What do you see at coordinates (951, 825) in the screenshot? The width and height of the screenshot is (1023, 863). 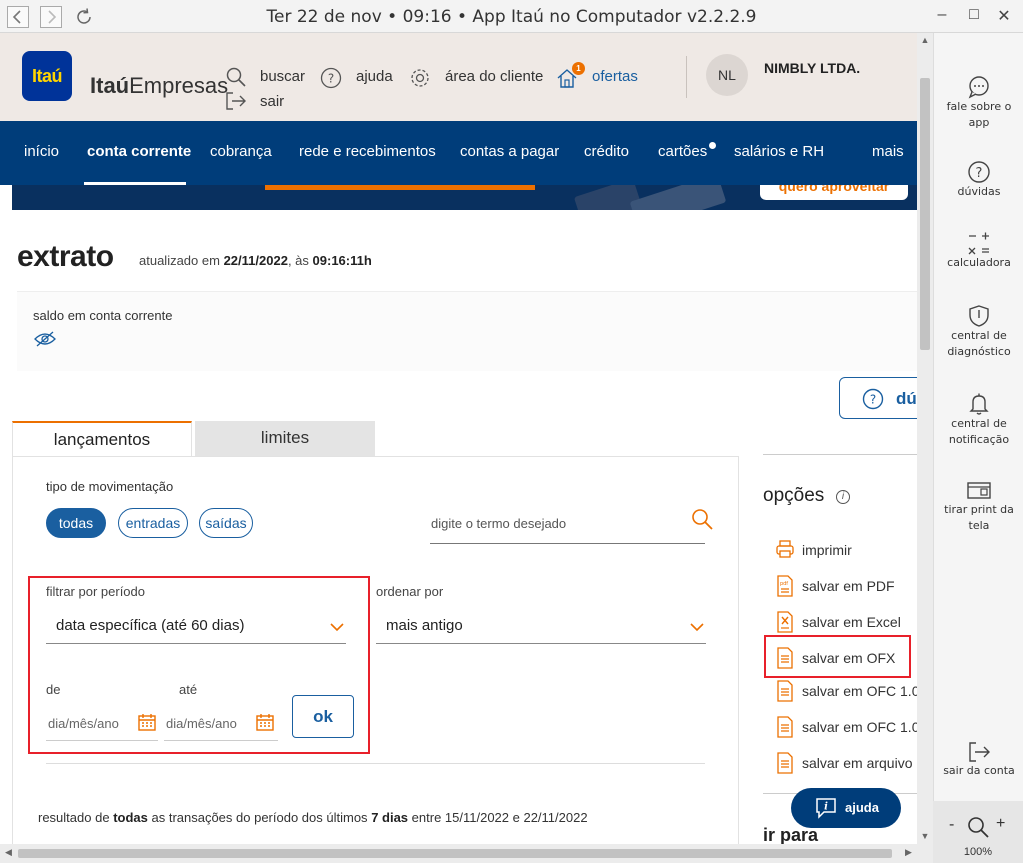 I see `zoom-out-button: -` at bounding box center [951, 825].